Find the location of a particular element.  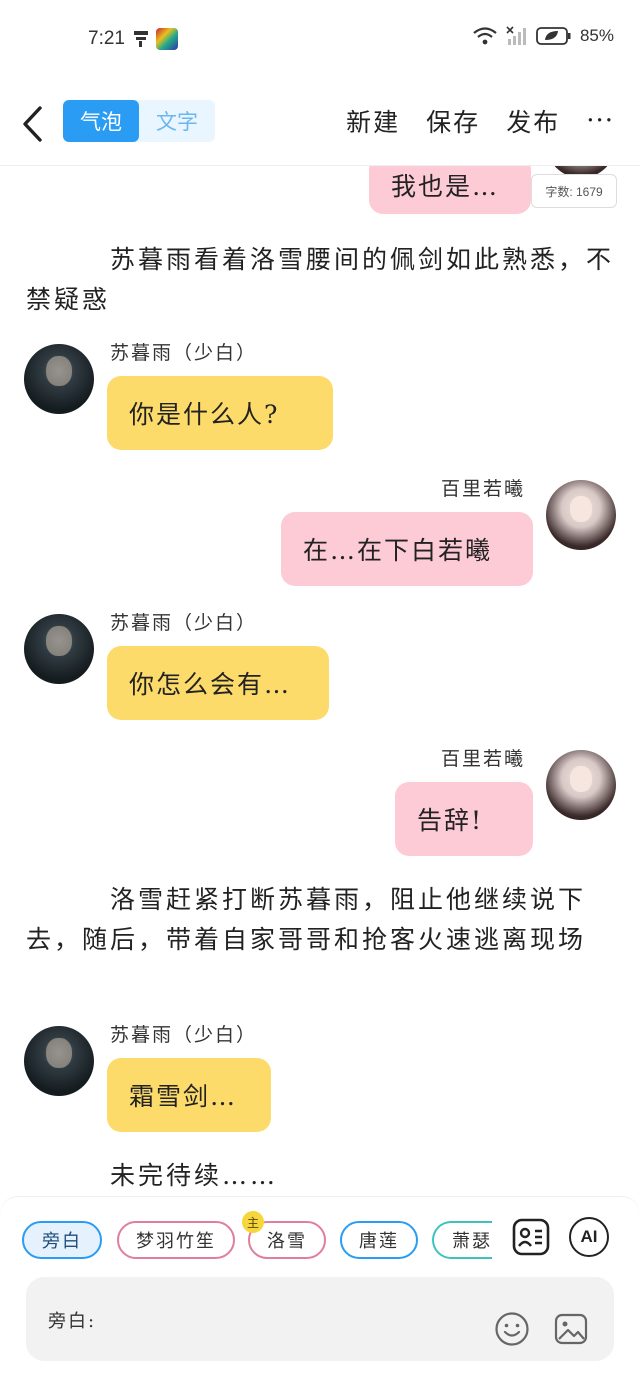

ai-button: AI is located at coordinates (589, 1237).